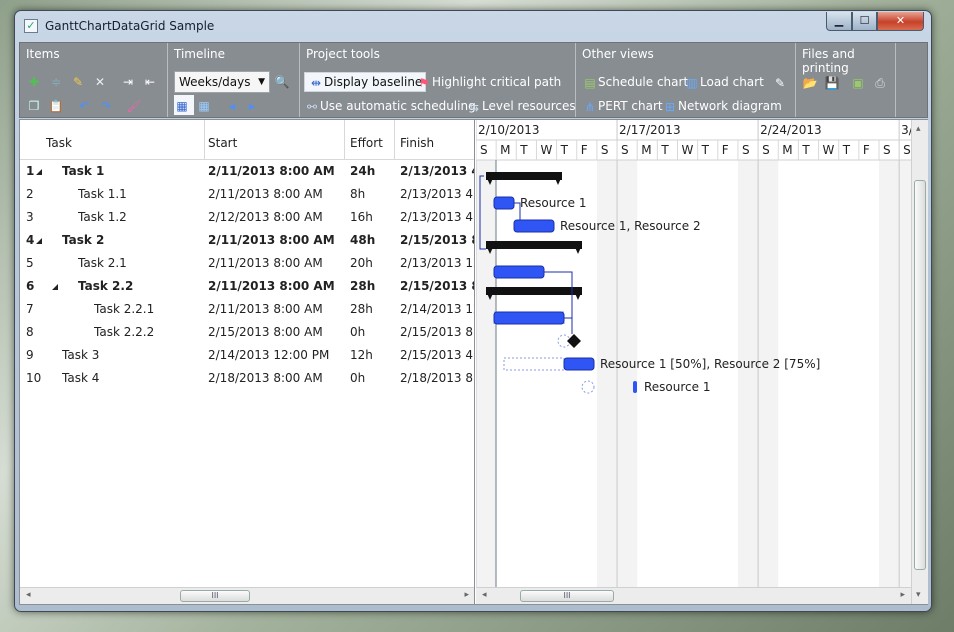  What do you see at coordinates (130, 26) in the screenshot?
I see `window-title: GanttChartDataGrid Sample` at bounding box center [130, 26].